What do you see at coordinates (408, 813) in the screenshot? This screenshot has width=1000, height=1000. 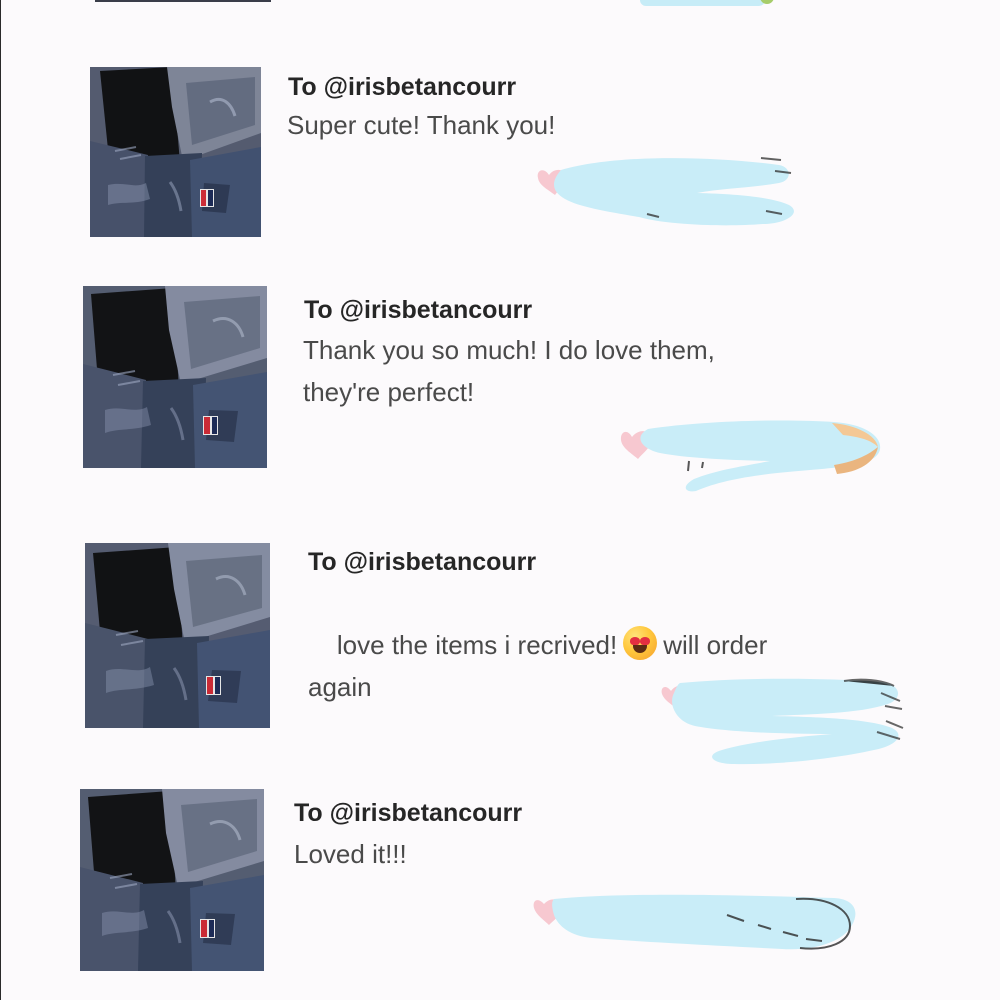 I see `review-recipient: To @irisbetancourr` at bounding box center [408, 813].